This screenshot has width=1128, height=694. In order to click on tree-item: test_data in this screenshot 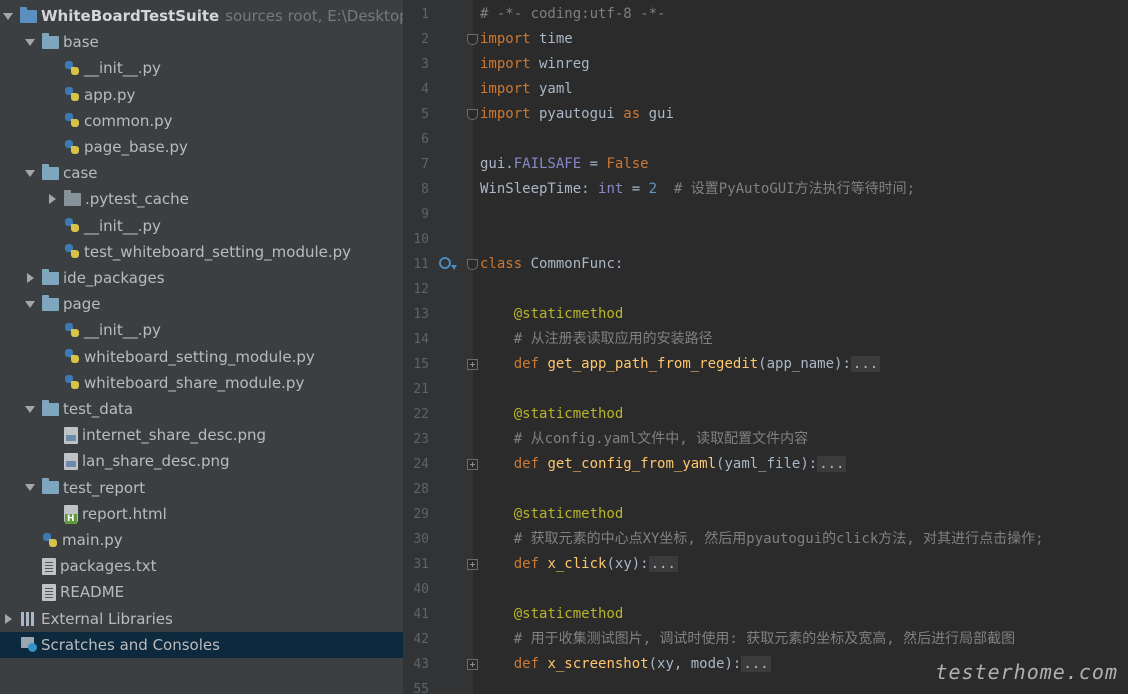, I will do `click(201, 409)`.